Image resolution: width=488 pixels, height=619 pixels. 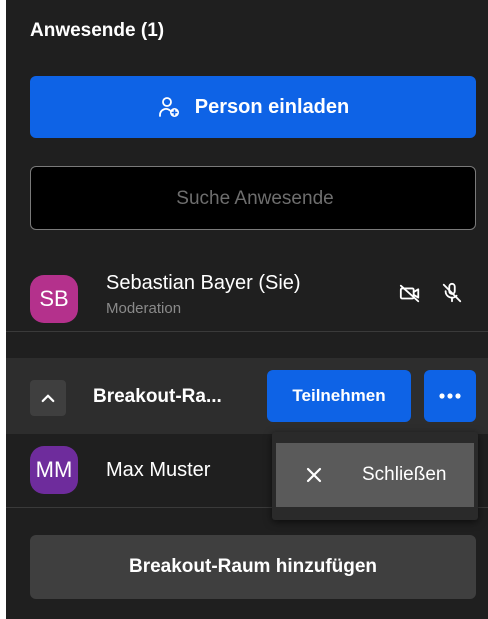 I want to click on menu-item-label: Schließen, so click(x=404, y=474).